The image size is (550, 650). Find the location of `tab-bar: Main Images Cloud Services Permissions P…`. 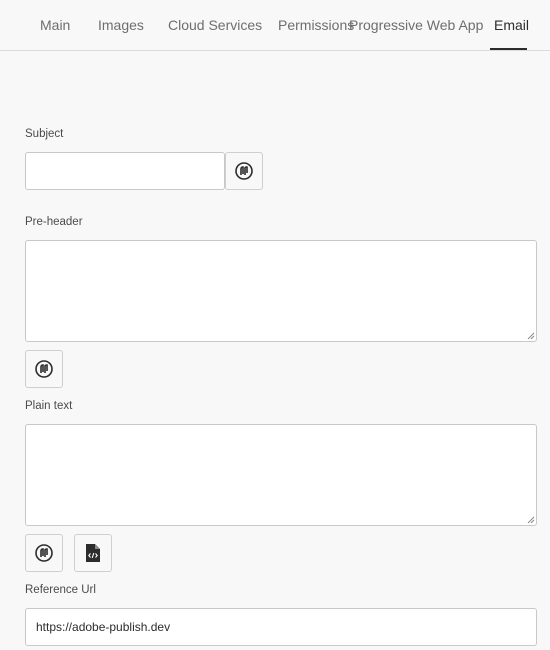

tab-bar: Main Images Cloud Services Permissions P… is located at coordinates (275, 25).